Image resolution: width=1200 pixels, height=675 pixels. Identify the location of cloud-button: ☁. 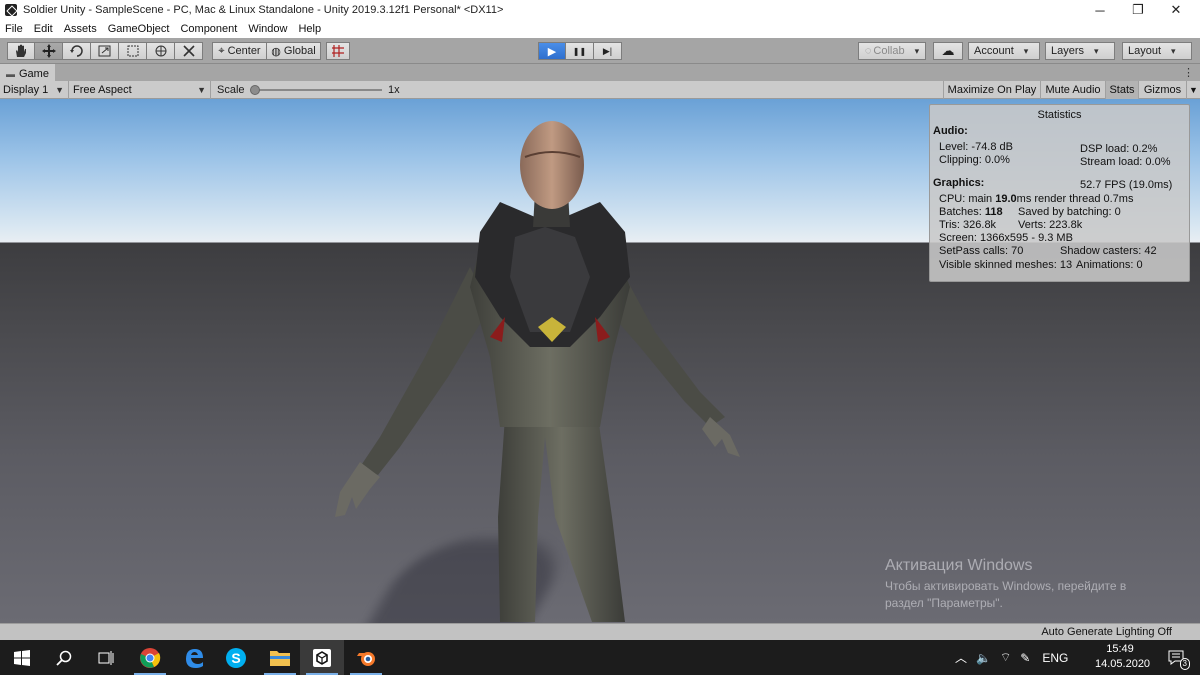
(948, 51).